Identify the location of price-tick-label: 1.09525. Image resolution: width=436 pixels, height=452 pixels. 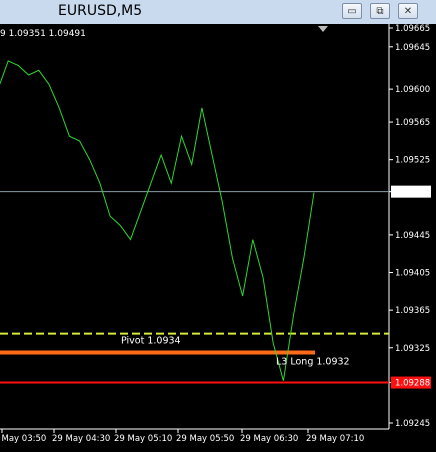
(412, 161).